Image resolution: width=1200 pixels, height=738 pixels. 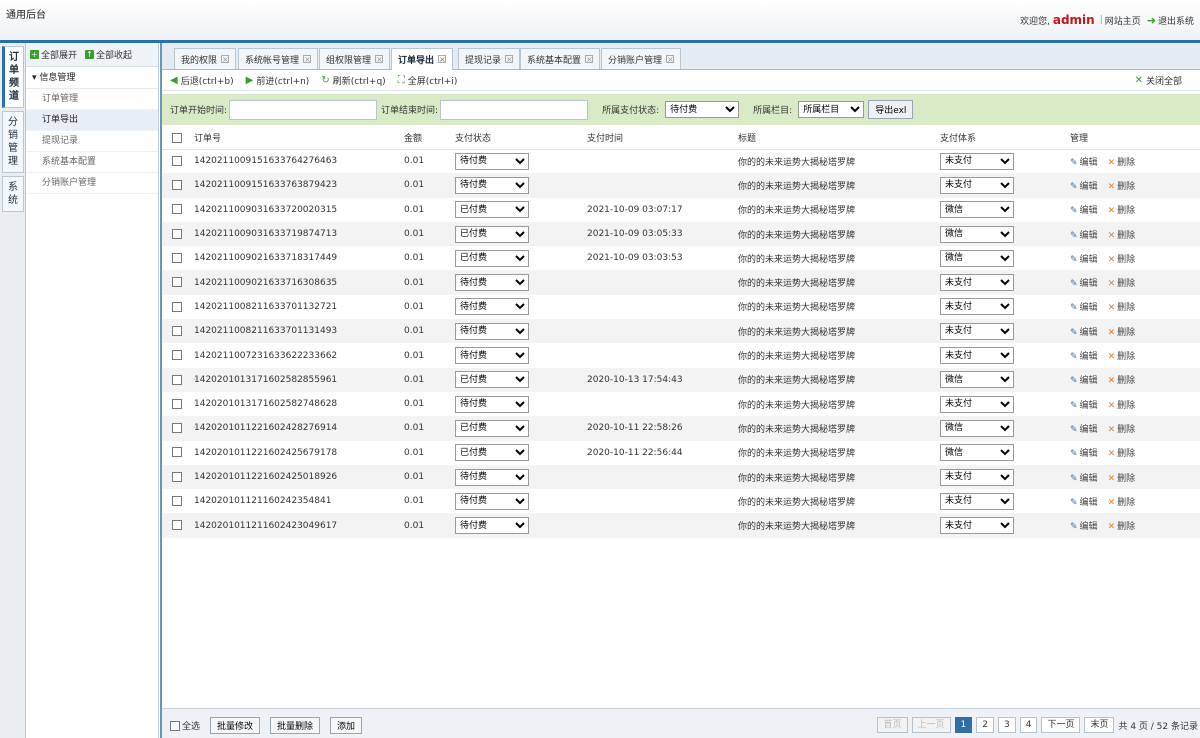 I want to click on page-3-button: 3, so click(x=1006, y=725).